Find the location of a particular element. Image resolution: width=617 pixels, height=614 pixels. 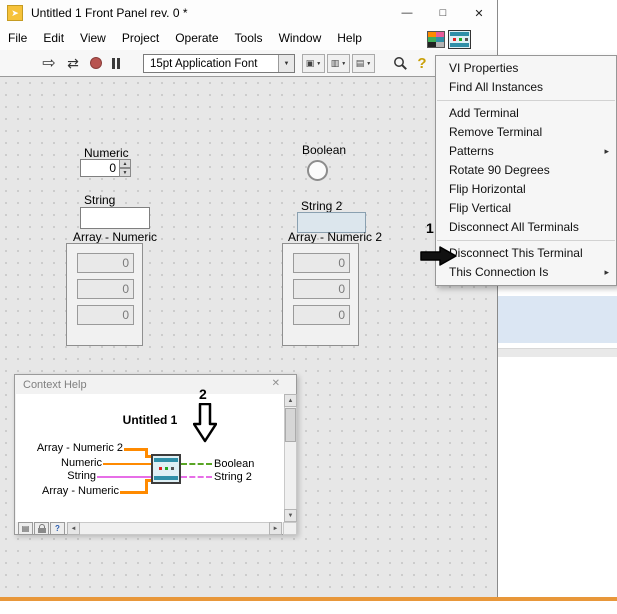

array-numeric-control: 0 0 0 is located at coordinates (104, 294).